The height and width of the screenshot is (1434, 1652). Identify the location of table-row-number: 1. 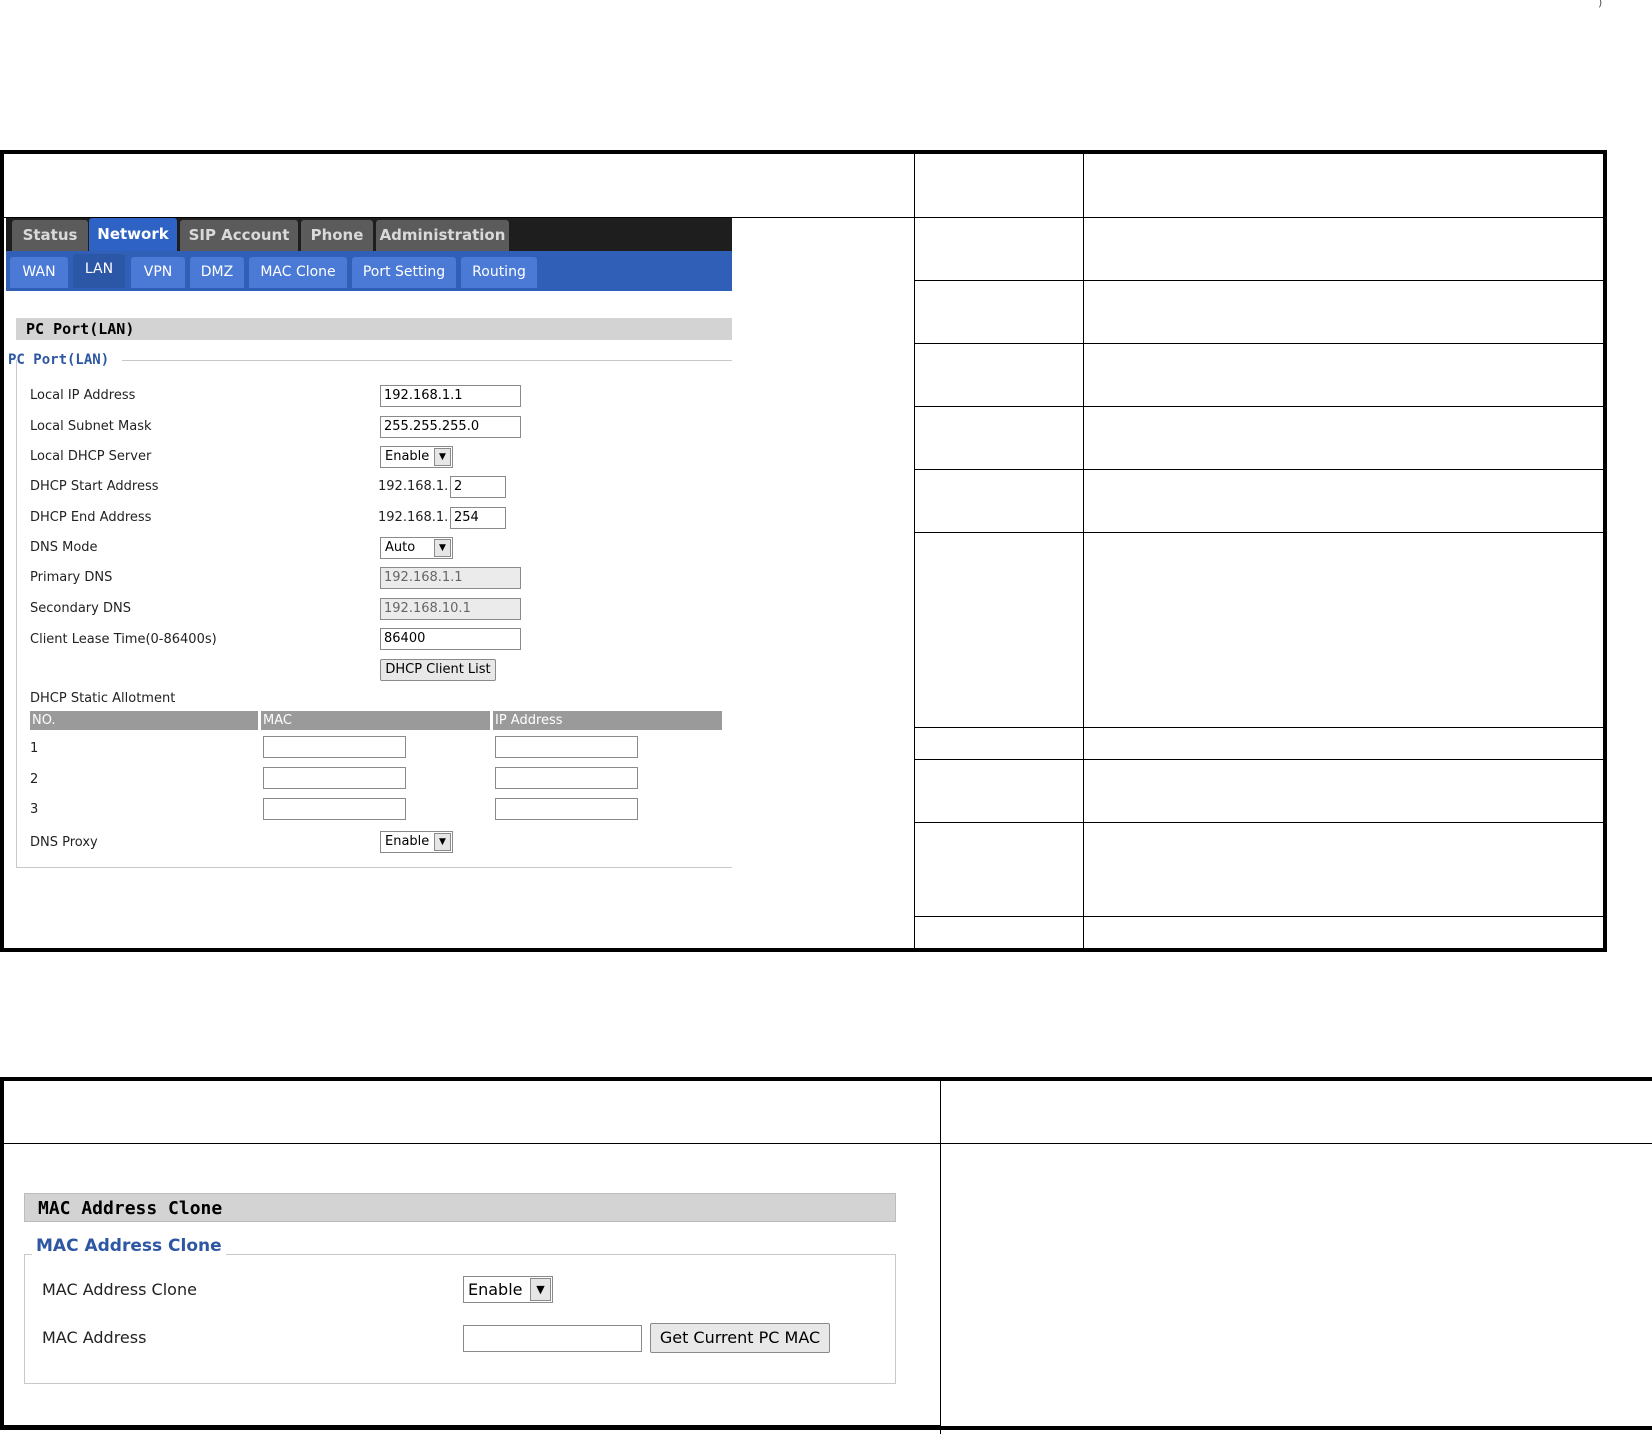
(34, 748).